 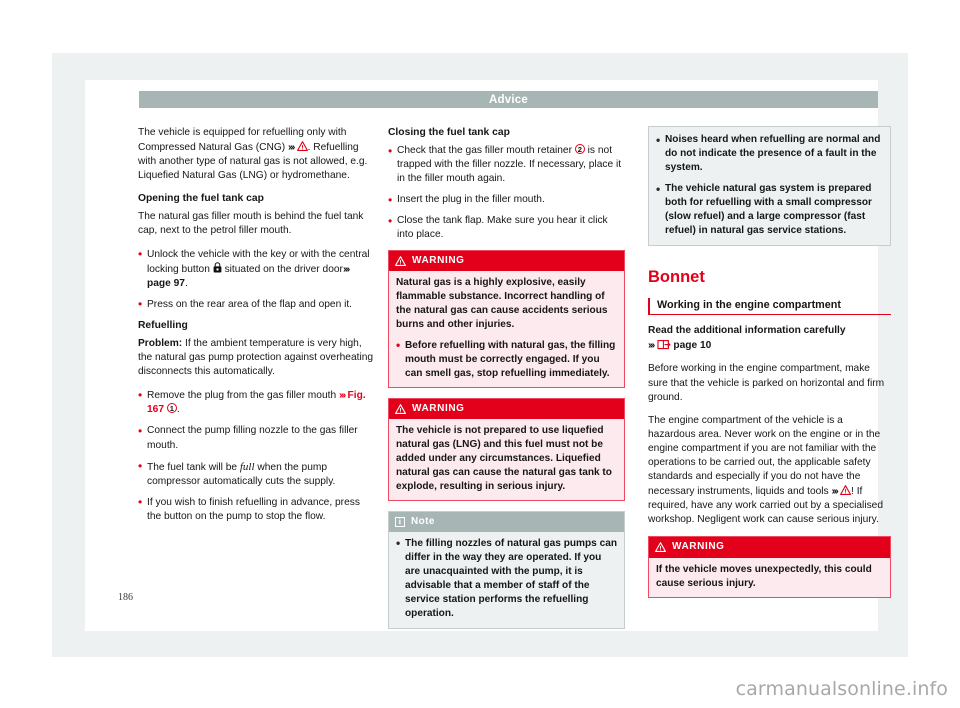 I want to click on note-box-header: i Note, so click(x=506, y=521).